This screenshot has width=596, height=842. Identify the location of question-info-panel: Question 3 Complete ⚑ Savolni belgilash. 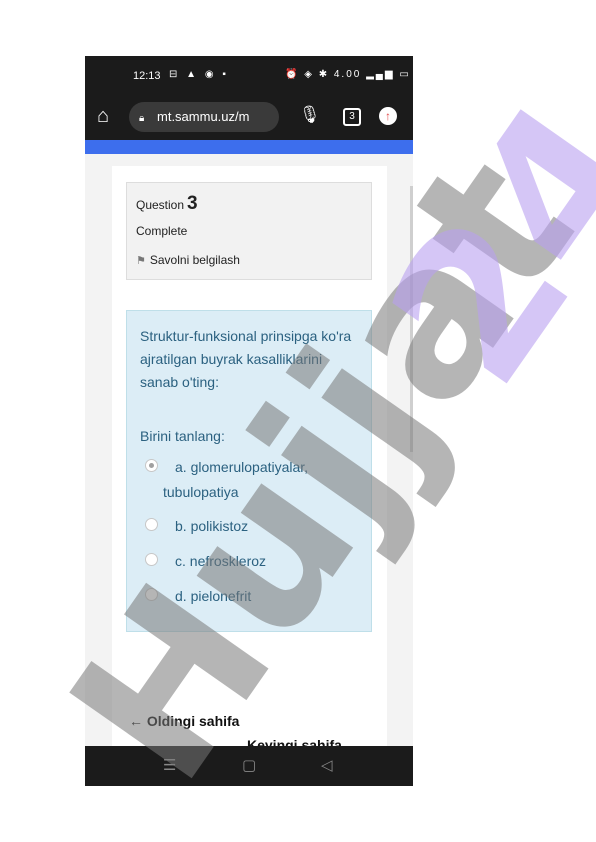
(249, 231).